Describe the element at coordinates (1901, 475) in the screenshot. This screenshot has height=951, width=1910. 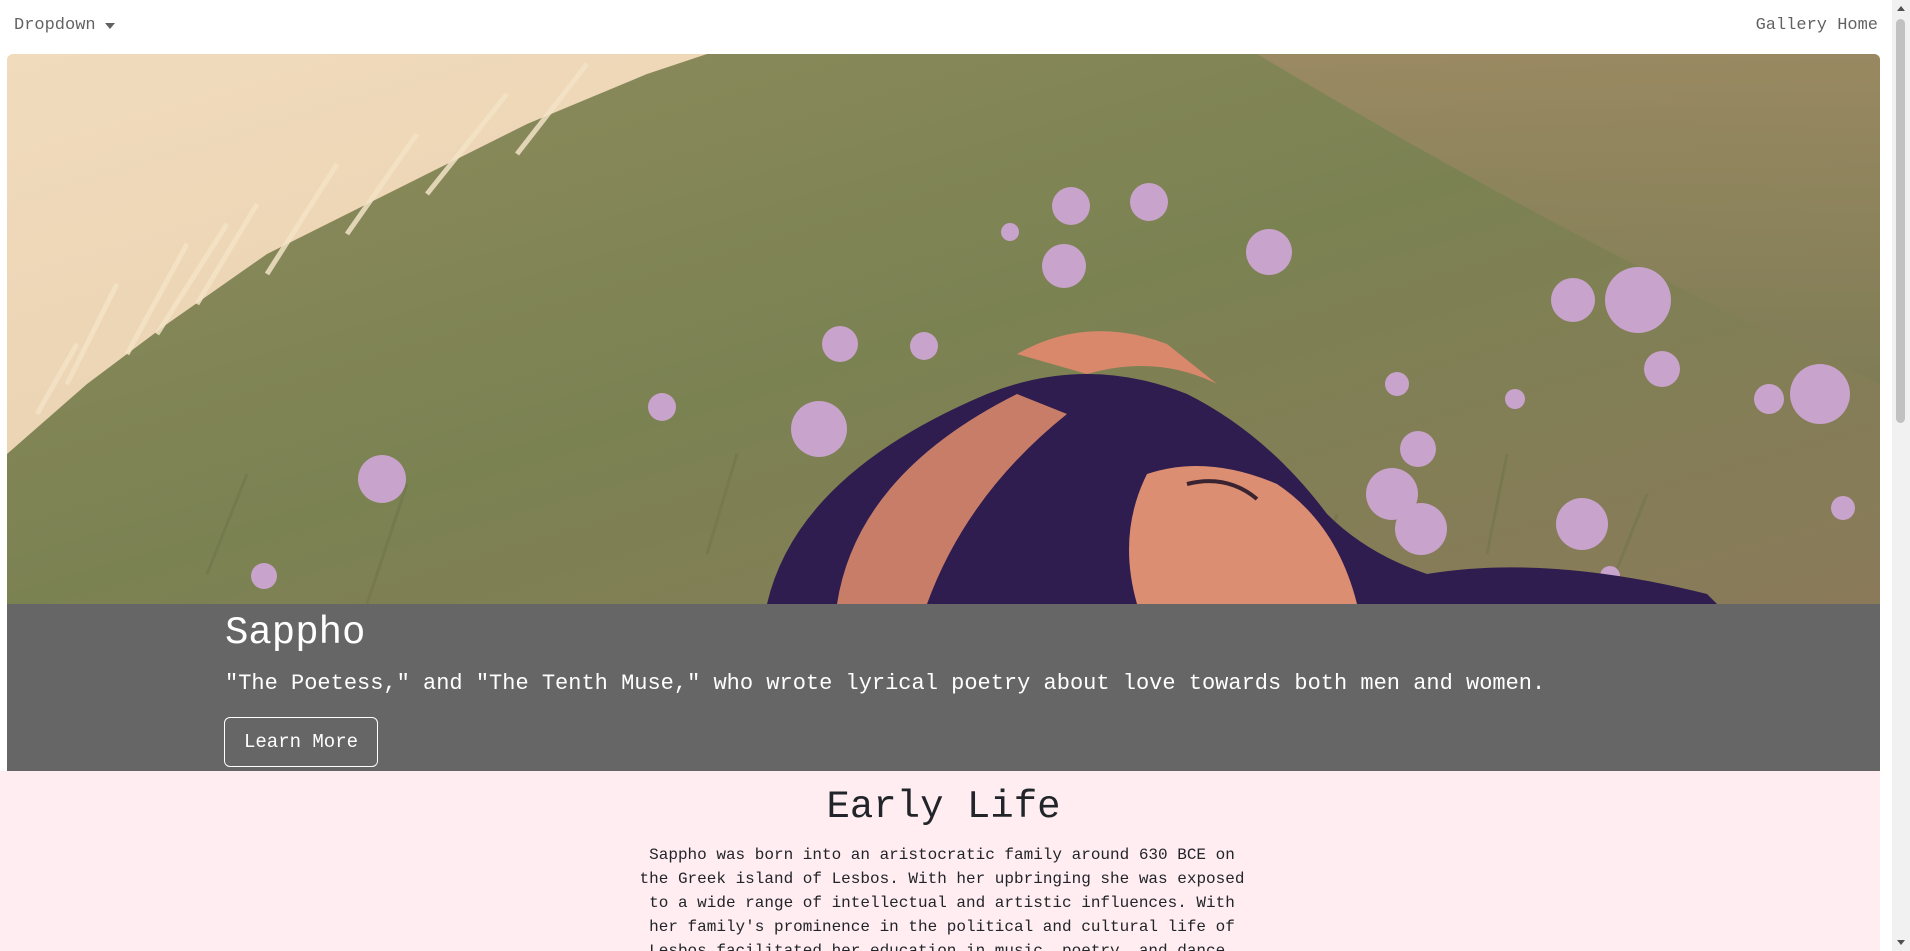
I see `vertical-scrollbar` at that location.